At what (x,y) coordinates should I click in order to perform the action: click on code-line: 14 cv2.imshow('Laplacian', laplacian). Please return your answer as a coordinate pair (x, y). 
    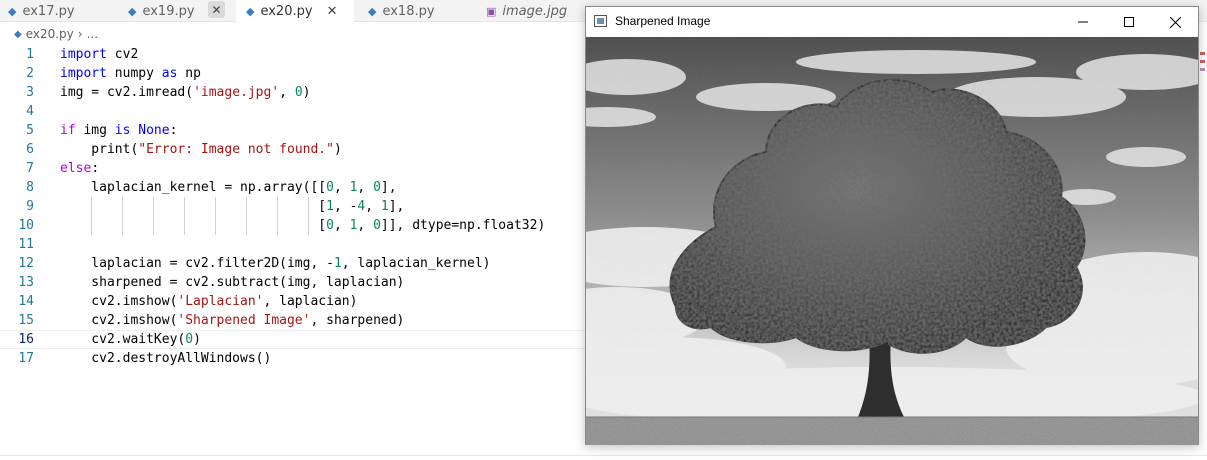
    Looking at the image, I should click on (300, 301).